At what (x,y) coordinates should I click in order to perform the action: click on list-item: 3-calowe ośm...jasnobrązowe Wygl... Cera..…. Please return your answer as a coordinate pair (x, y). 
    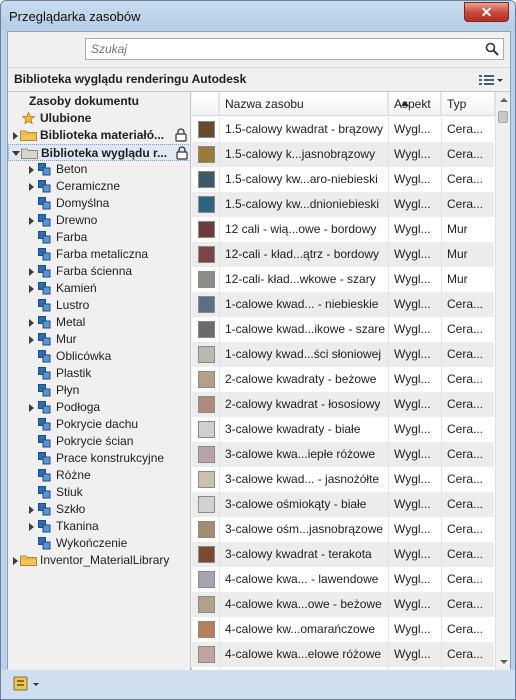
    Looking at the image, I should click on (343, 529).